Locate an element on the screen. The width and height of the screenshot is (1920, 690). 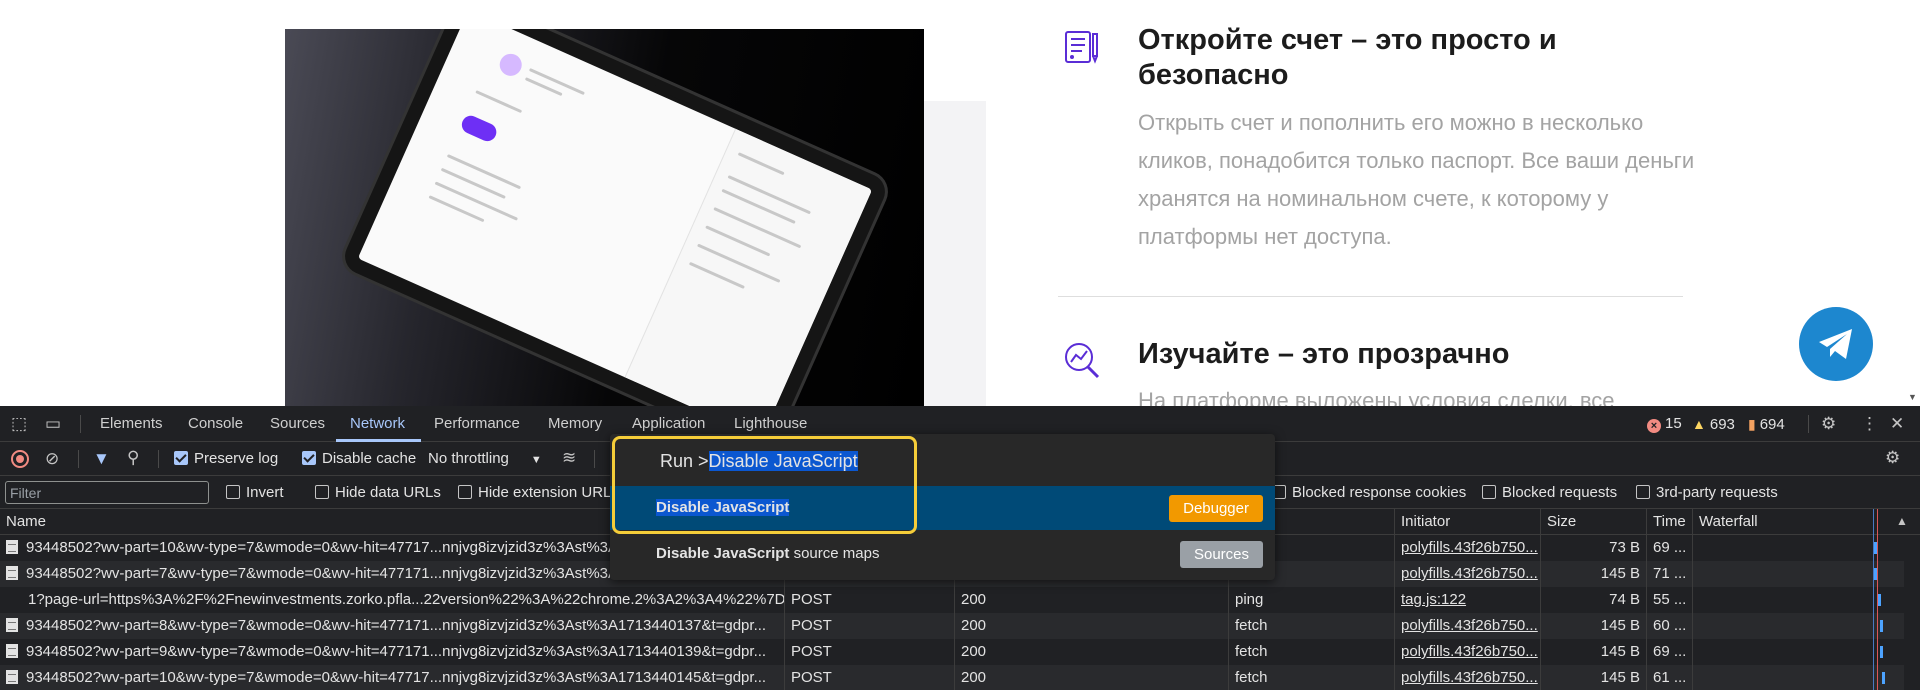
network-conditions-icon: ≋ is located at coordinates (569, 458).